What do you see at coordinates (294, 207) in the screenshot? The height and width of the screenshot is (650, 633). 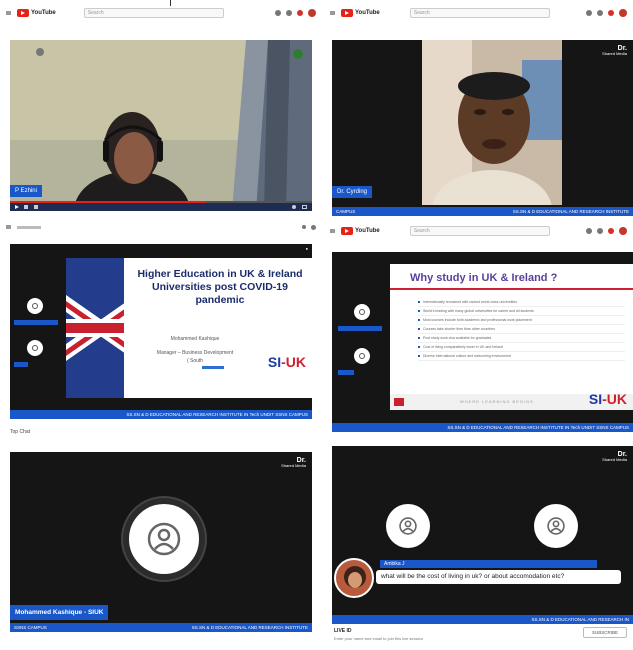 I see `settings-icon` at bounding box center [294, 207].